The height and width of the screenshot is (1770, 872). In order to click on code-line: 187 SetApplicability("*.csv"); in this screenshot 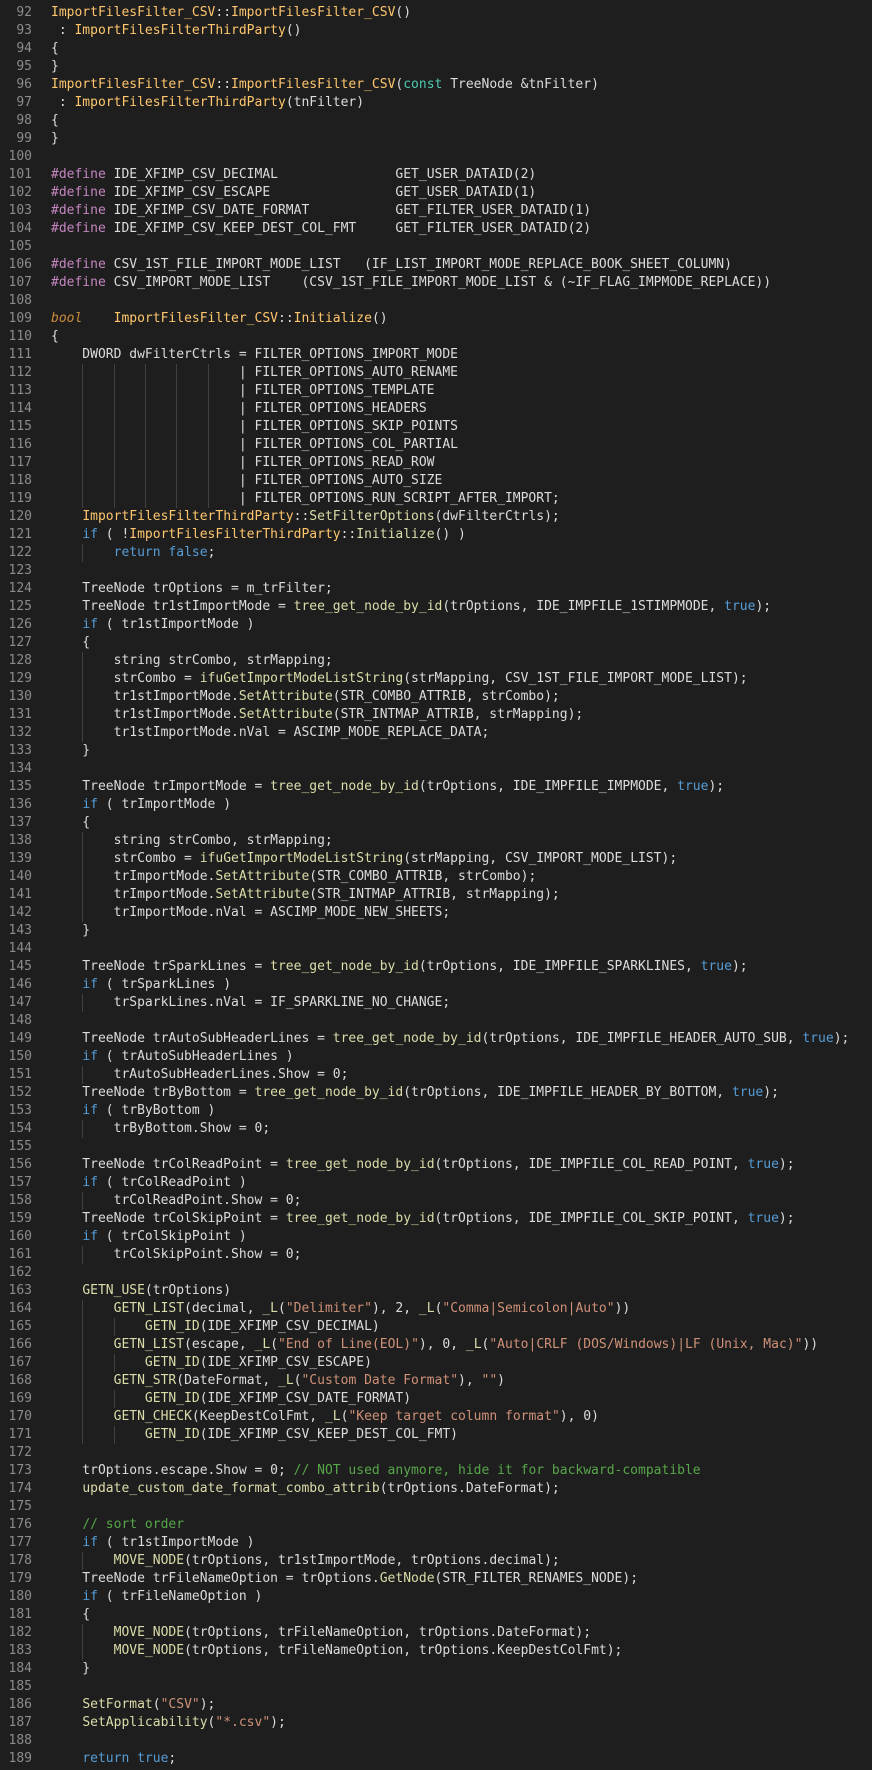, I will do `click(436, 1723)`.